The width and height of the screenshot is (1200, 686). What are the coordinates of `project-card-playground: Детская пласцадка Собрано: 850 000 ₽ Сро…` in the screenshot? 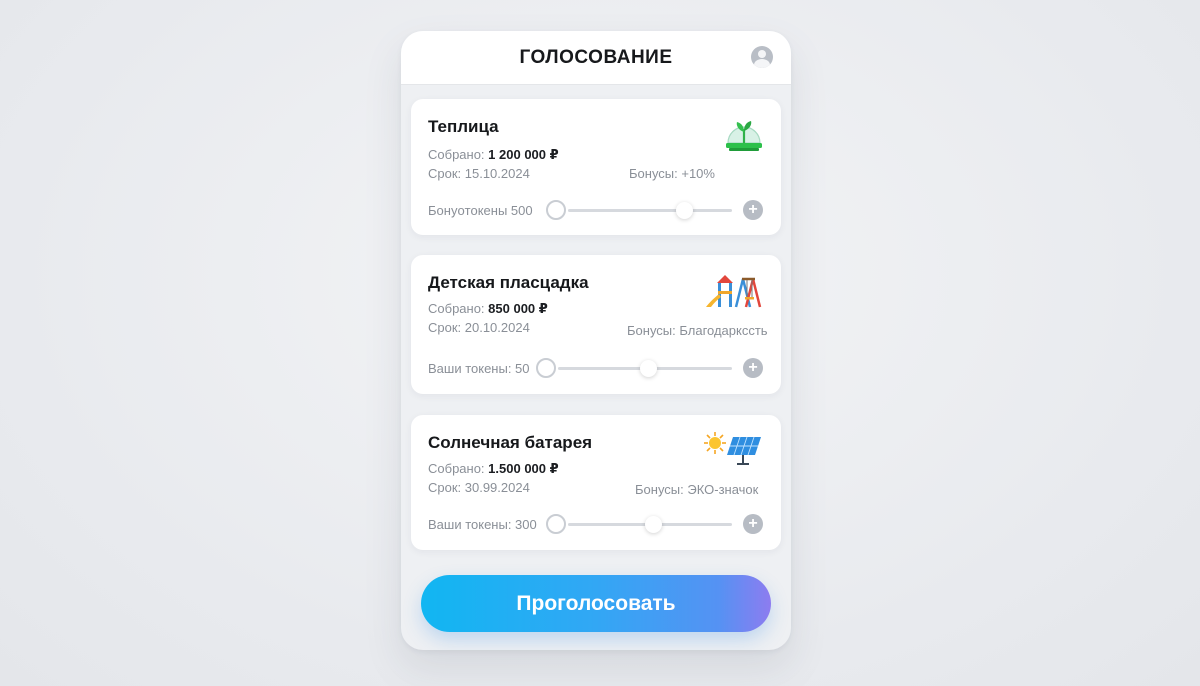 It's located at (596, 324).